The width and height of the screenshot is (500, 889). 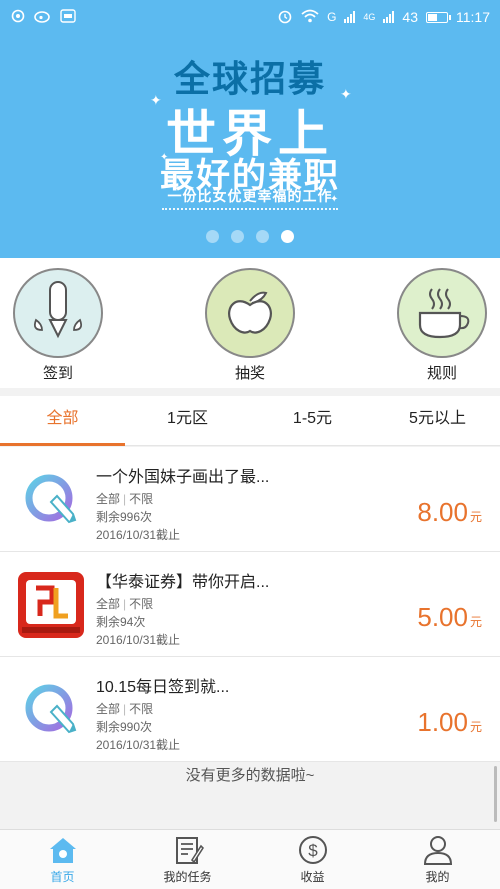 I want to click on nav-me: 我的, so click(x=437, y=859).